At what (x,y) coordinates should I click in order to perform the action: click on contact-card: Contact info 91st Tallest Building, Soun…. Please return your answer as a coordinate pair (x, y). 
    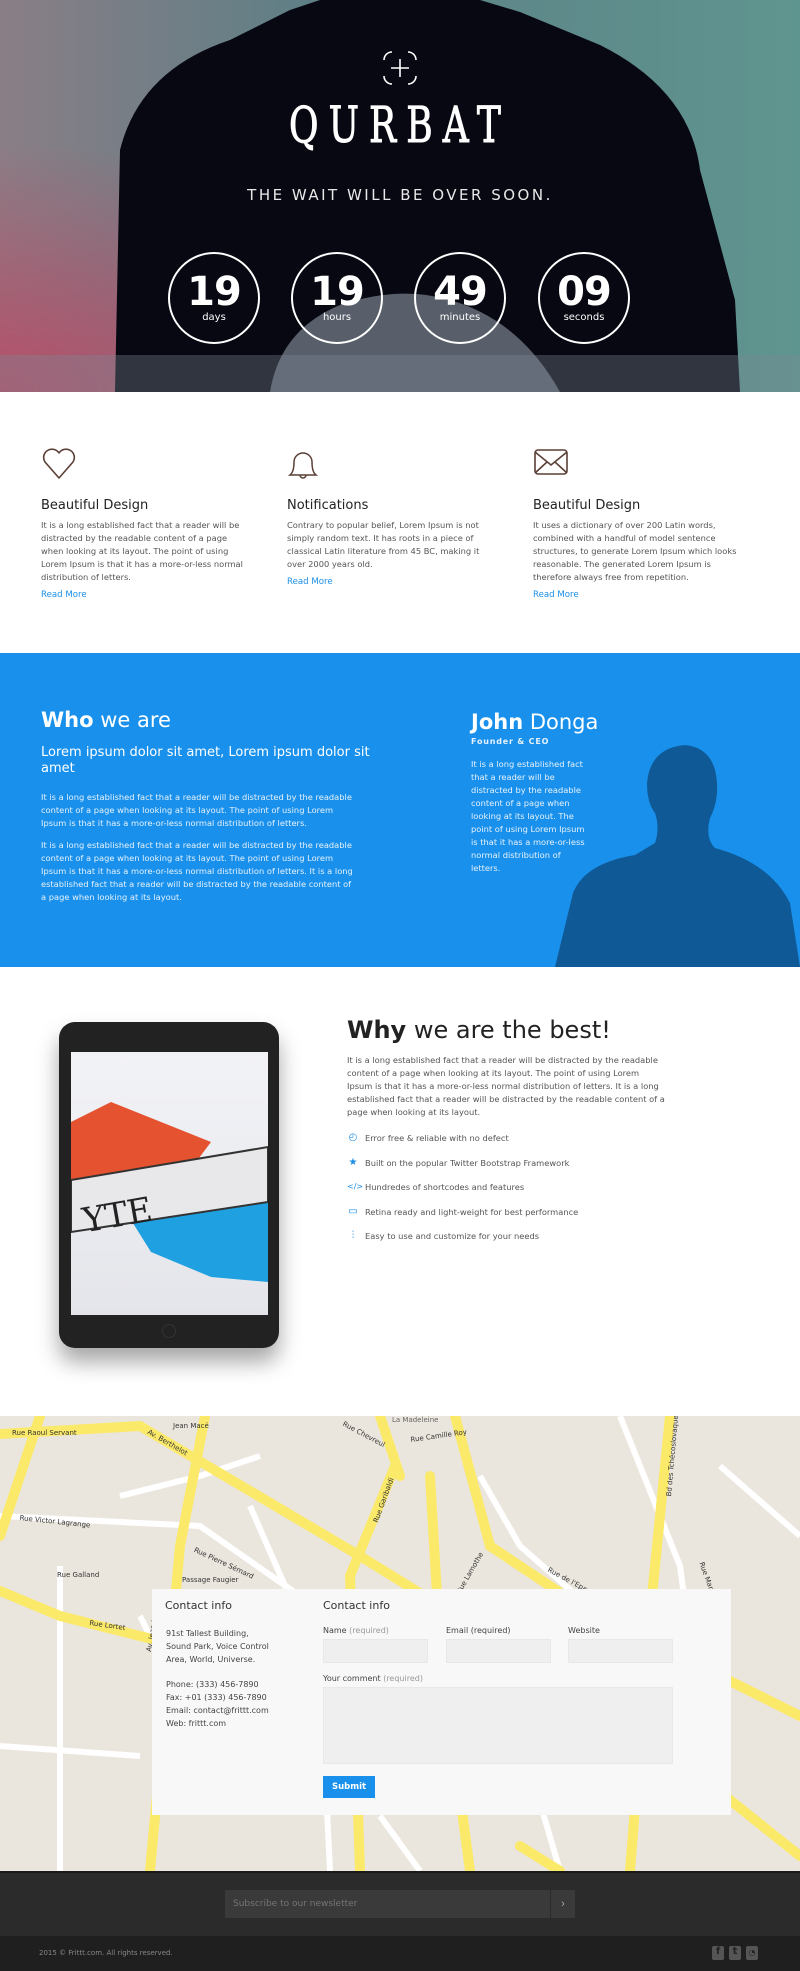
    Looking at the image, I should click on (441, 1702).